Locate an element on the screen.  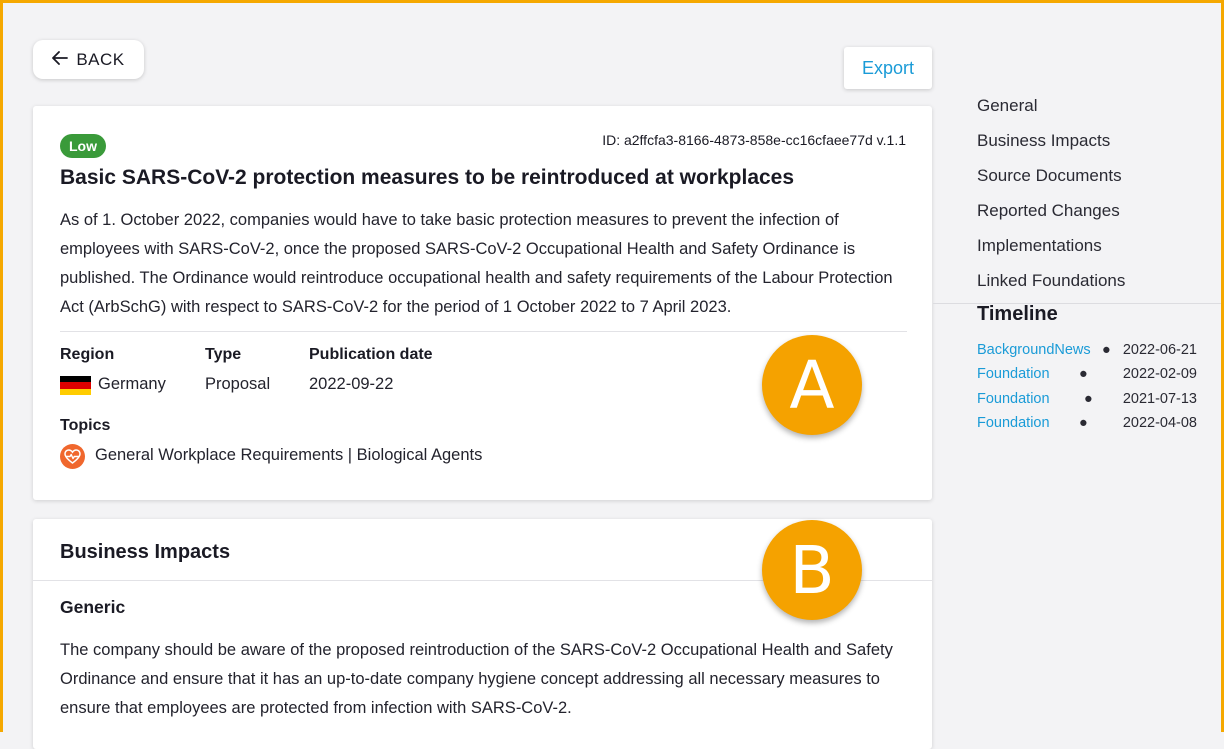
back-button: BACK is located at coordinates (88, 59).